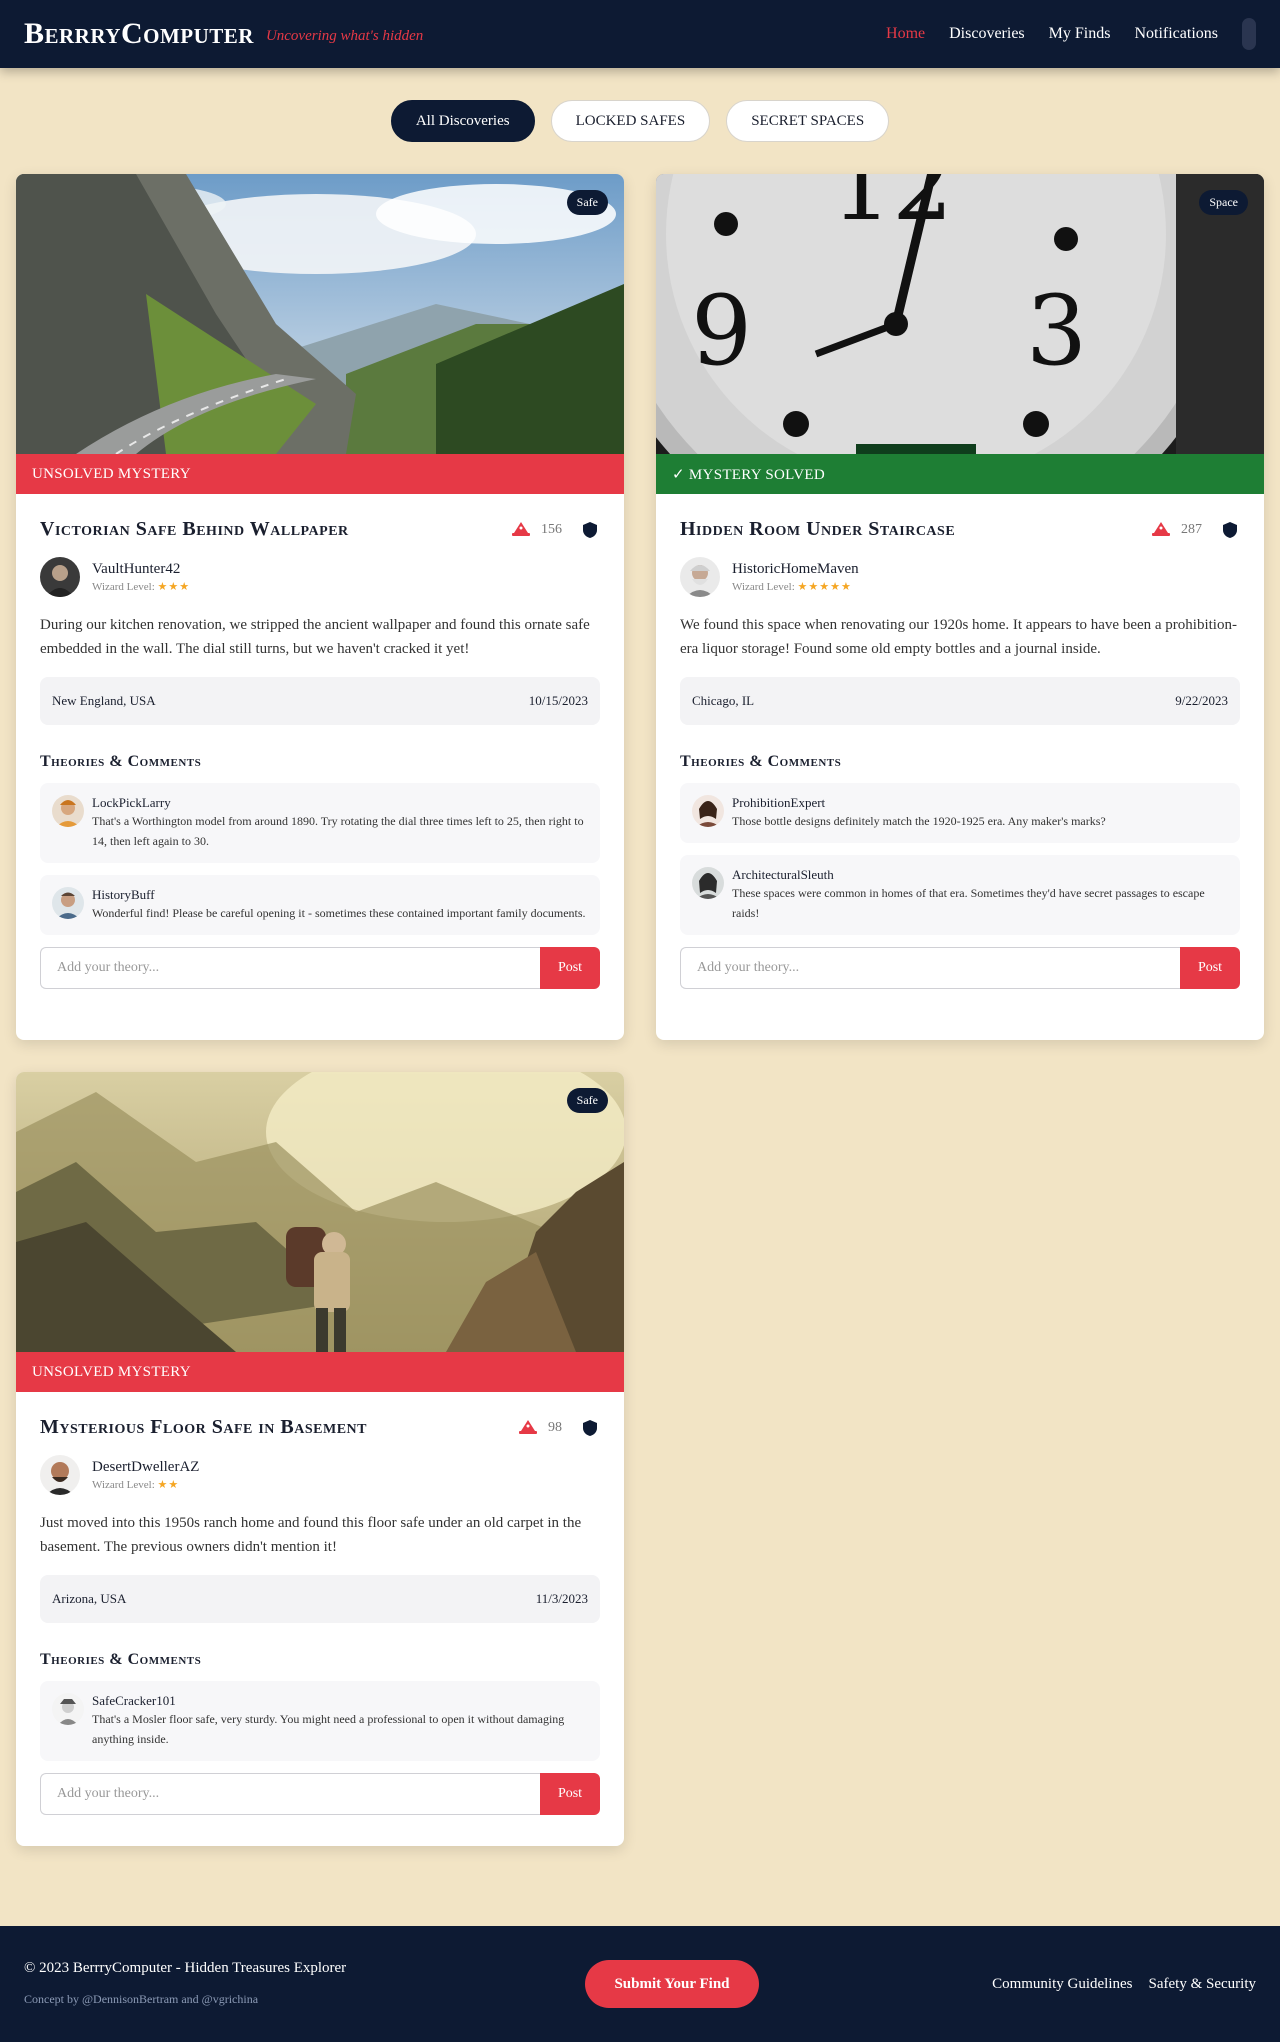 The image size is (1280, 2042). What do you see at coordinates (1223, 202) in the screenshot?
I see `type-badge: Space` at bounding box center [1223, 202].